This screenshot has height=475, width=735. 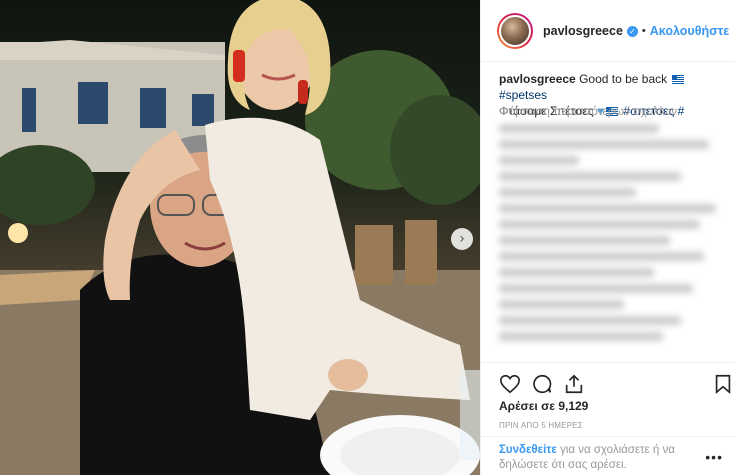 I want to click on chevron-right-icon: ›, so click(x=462, y=239).